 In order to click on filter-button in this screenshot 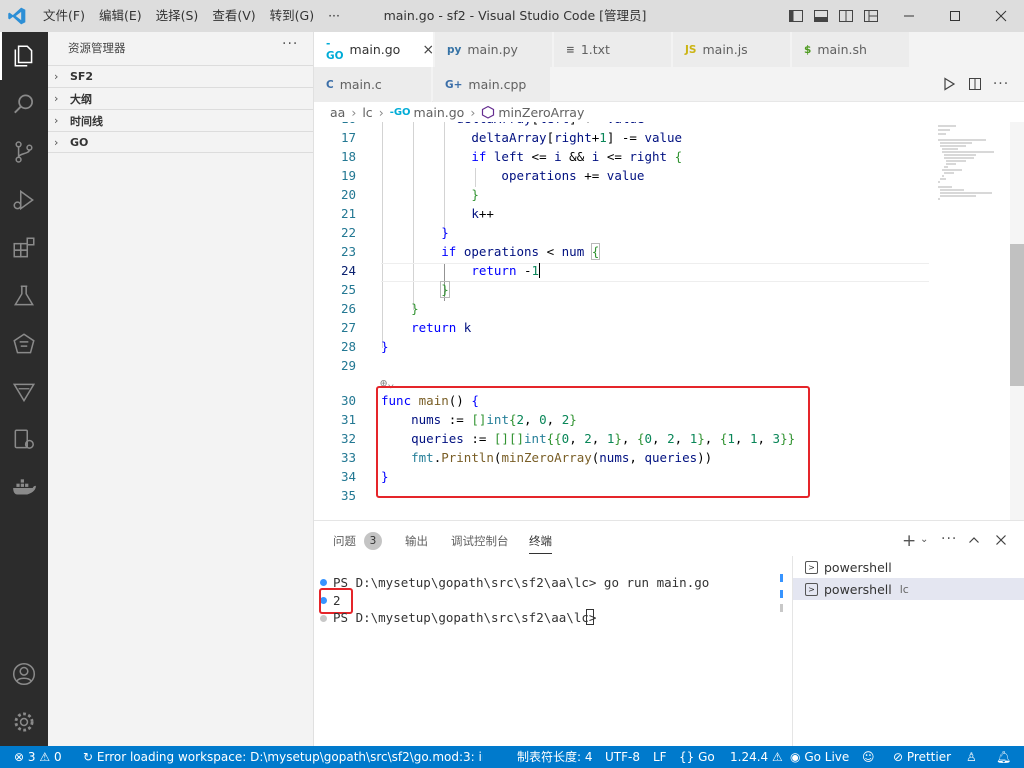, I will do `click(24, 392)`.